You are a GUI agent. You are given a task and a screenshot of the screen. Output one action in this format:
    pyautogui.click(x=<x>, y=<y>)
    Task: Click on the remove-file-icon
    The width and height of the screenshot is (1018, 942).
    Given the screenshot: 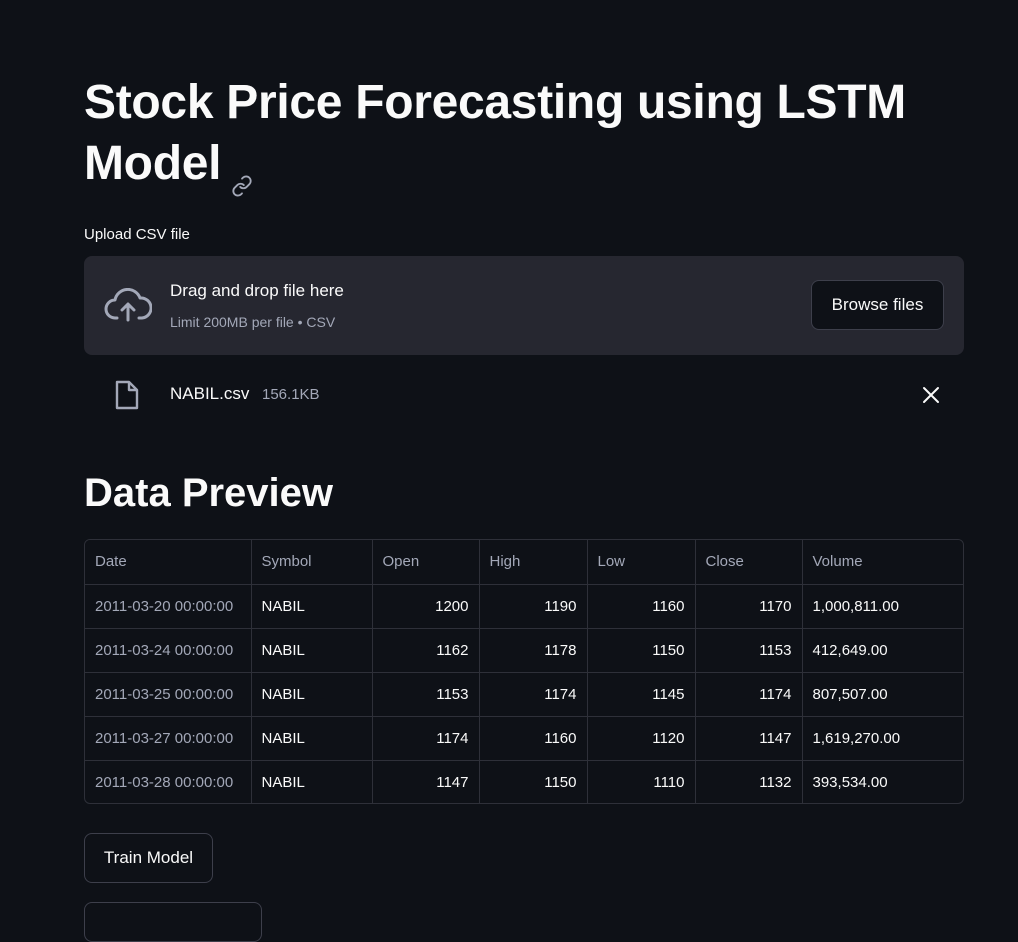 What is the action you would take?
    pyautogui.click(x=931, y=395)
    